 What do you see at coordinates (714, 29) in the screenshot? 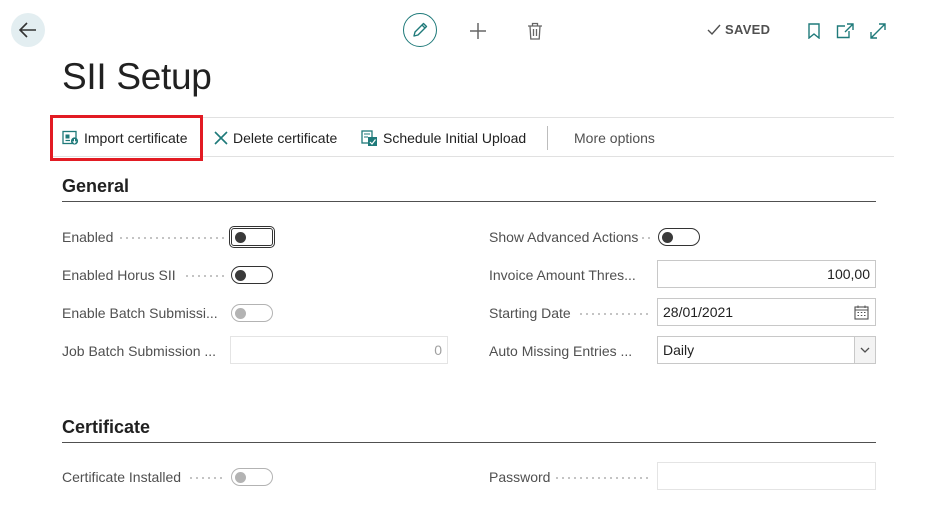
I see `checkmark-icon` at bounding box center [714, 29].